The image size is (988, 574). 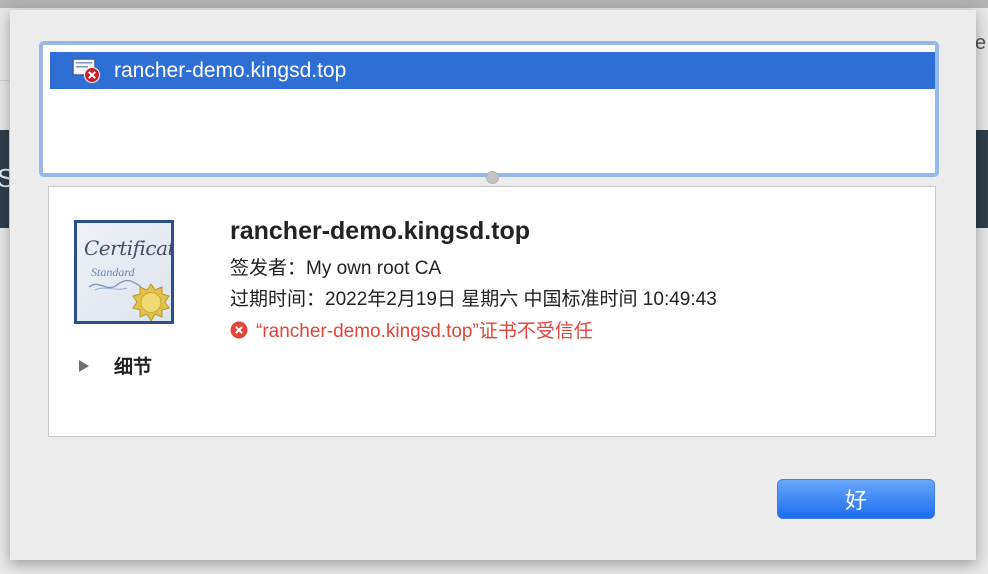 I want to click on background-divider, so click(x=4, y=80).